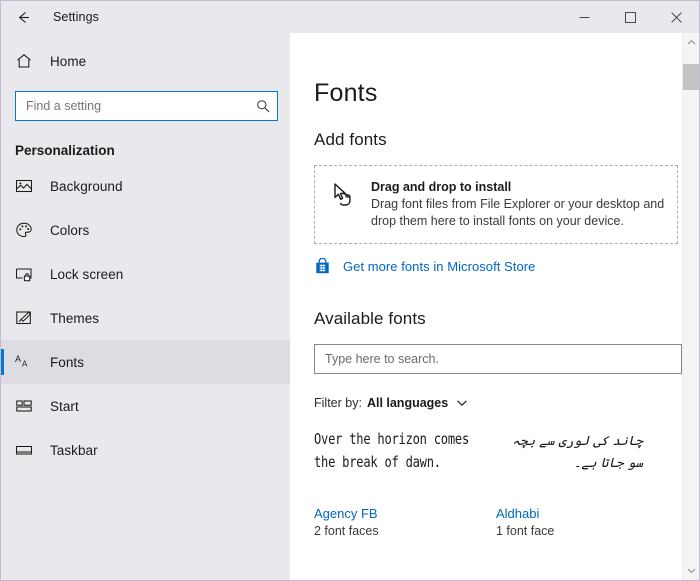 The image size is (700, 581). I want to click on close-button, so click(676, 17).